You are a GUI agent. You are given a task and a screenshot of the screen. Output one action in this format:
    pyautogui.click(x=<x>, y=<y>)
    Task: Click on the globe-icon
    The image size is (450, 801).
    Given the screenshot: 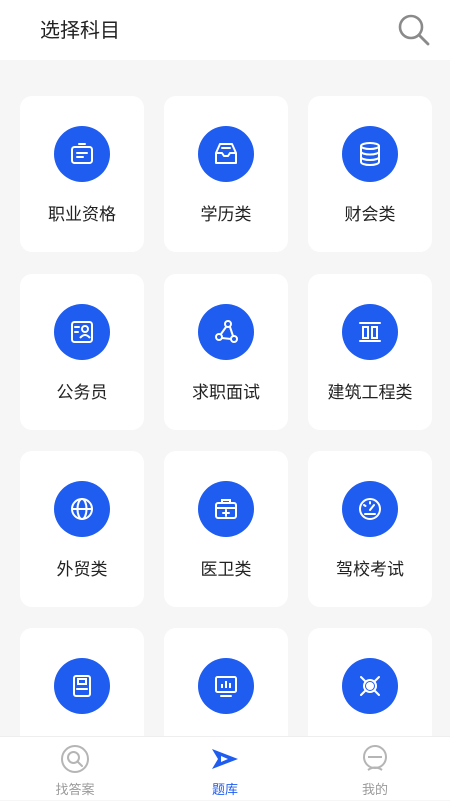 What is the action you would take?
    pyautogui.click(x=82, y=509)
    